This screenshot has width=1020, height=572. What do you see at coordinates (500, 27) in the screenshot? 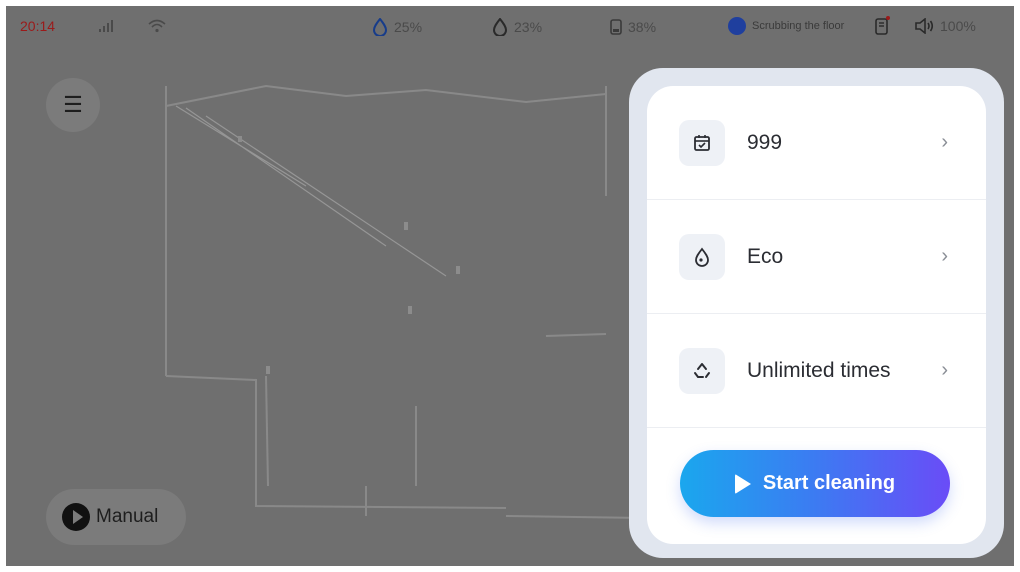
I see `dirty-water-drop-icon` at bounding box center [500, 27].